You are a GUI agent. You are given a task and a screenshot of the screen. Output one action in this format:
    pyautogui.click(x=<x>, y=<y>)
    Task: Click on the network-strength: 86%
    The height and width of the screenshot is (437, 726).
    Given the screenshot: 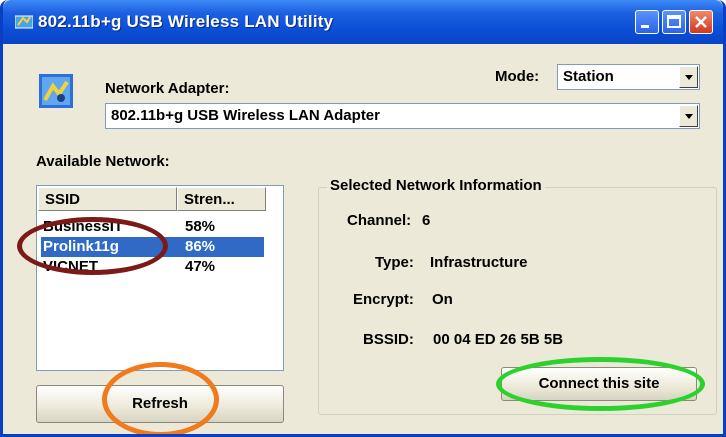 What is the action you would take?
    pyautogui.click(x=200, y=246)
    